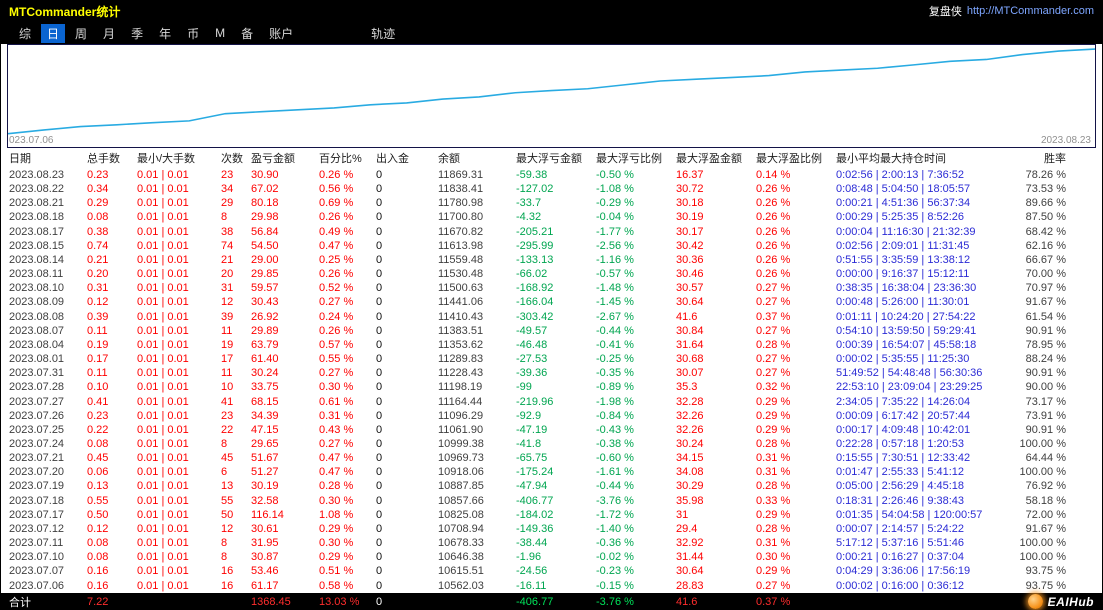 The height and width of the screenshot is (610, 1103). Describe the element at coordinates (247, 33) in the screenshot. I see `menu-item-9: 备` at that location.